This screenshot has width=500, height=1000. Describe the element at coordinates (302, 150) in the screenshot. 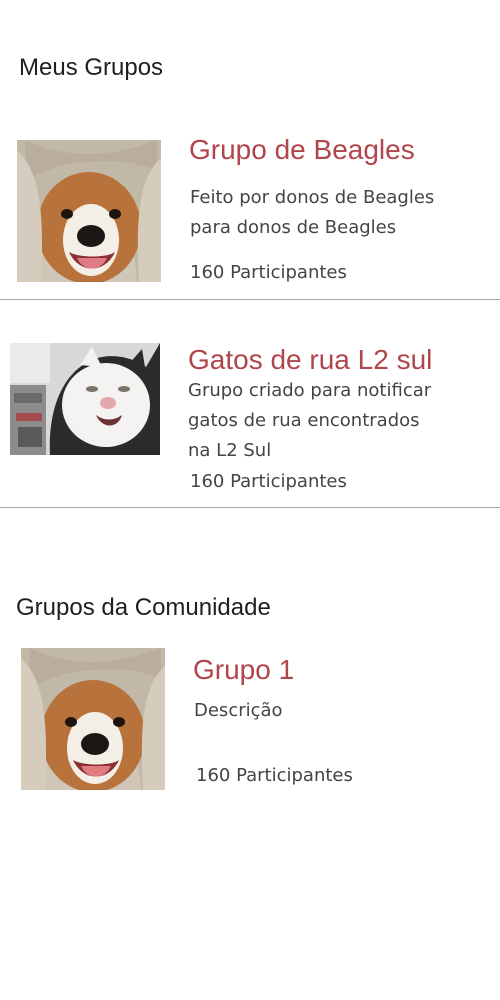

I see `group-title: Grupo de Beagles` at that location.